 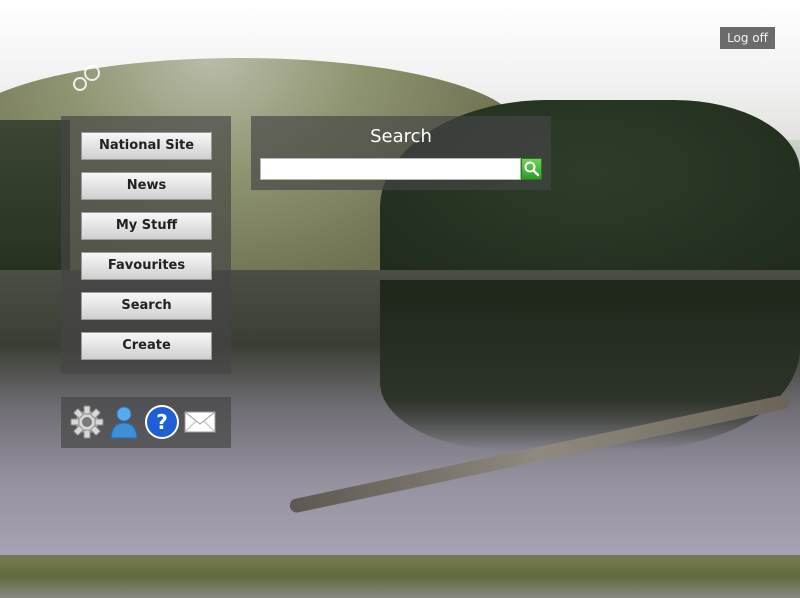 What do you see at coordinates (87, 422) in the screenshot?
I see `gear-icon` at bounding box center [87, 422].